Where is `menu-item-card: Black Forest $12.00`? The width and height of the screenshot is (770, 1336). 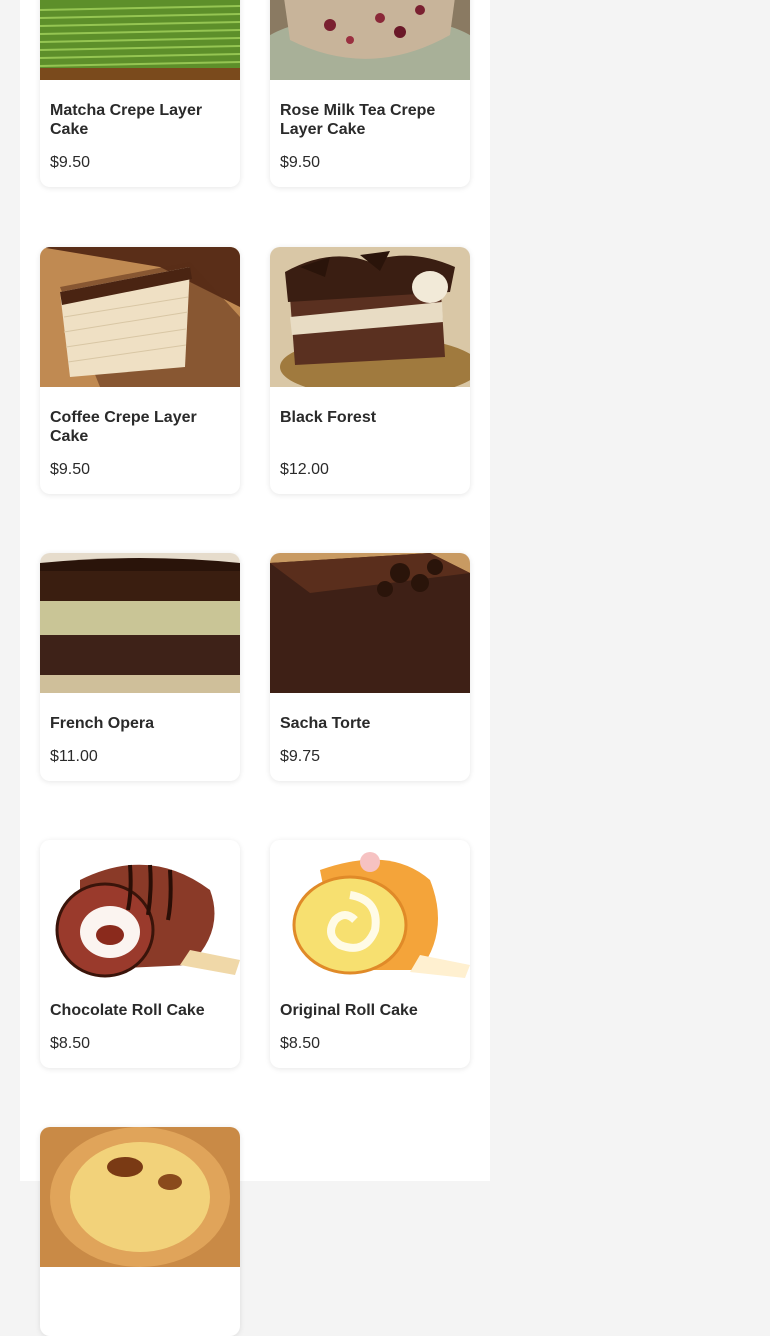 menu-item-card: Black Forest $12.00 is located at coordinates (370, 370).